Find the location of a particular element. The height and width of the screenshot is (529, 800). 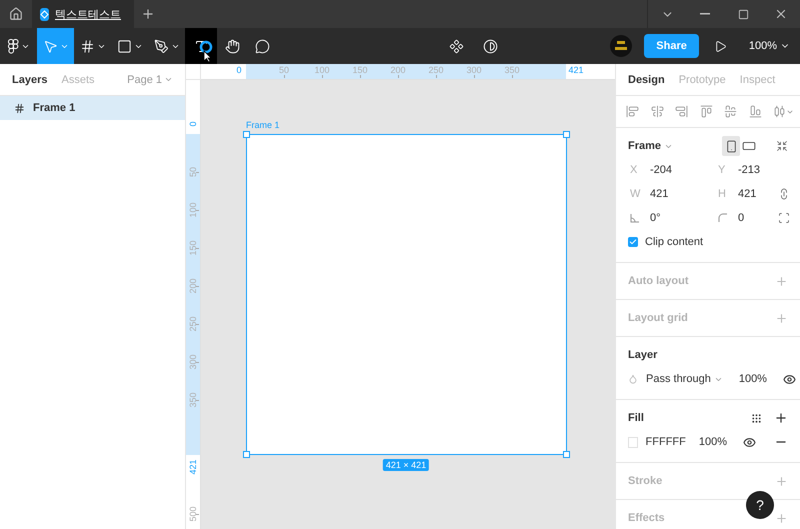

section-title: Auto layout is located at coordinates (658, 281).